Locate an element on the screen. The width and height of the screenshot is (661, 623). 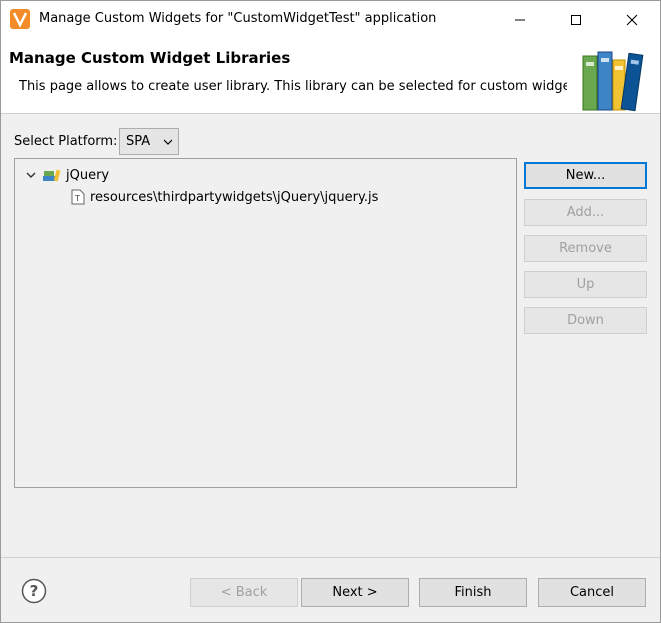
maximize-icon is located at coordinates (576, 19).